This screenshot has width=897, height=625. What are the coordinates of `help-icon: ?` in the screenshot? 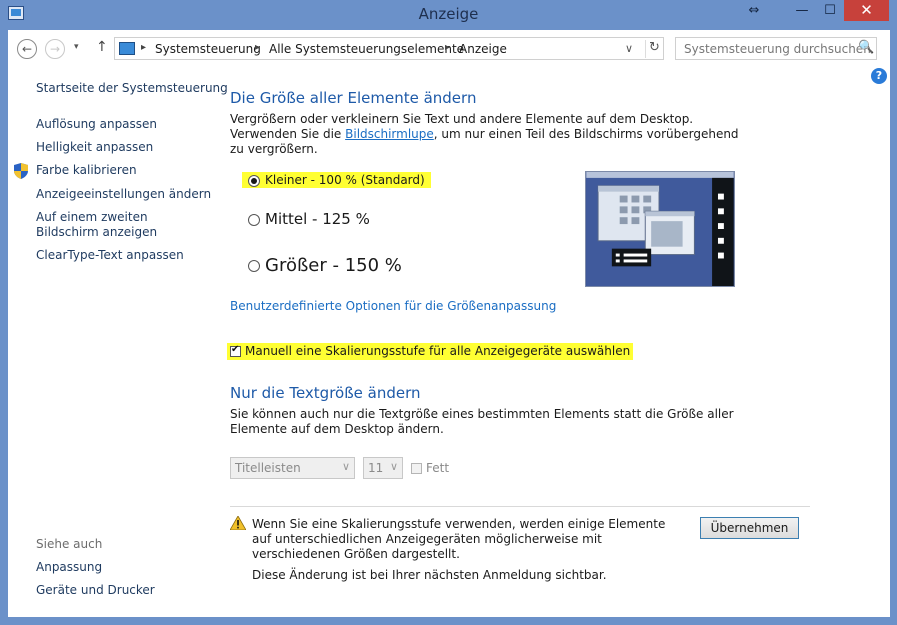 It's located at (879, 76).